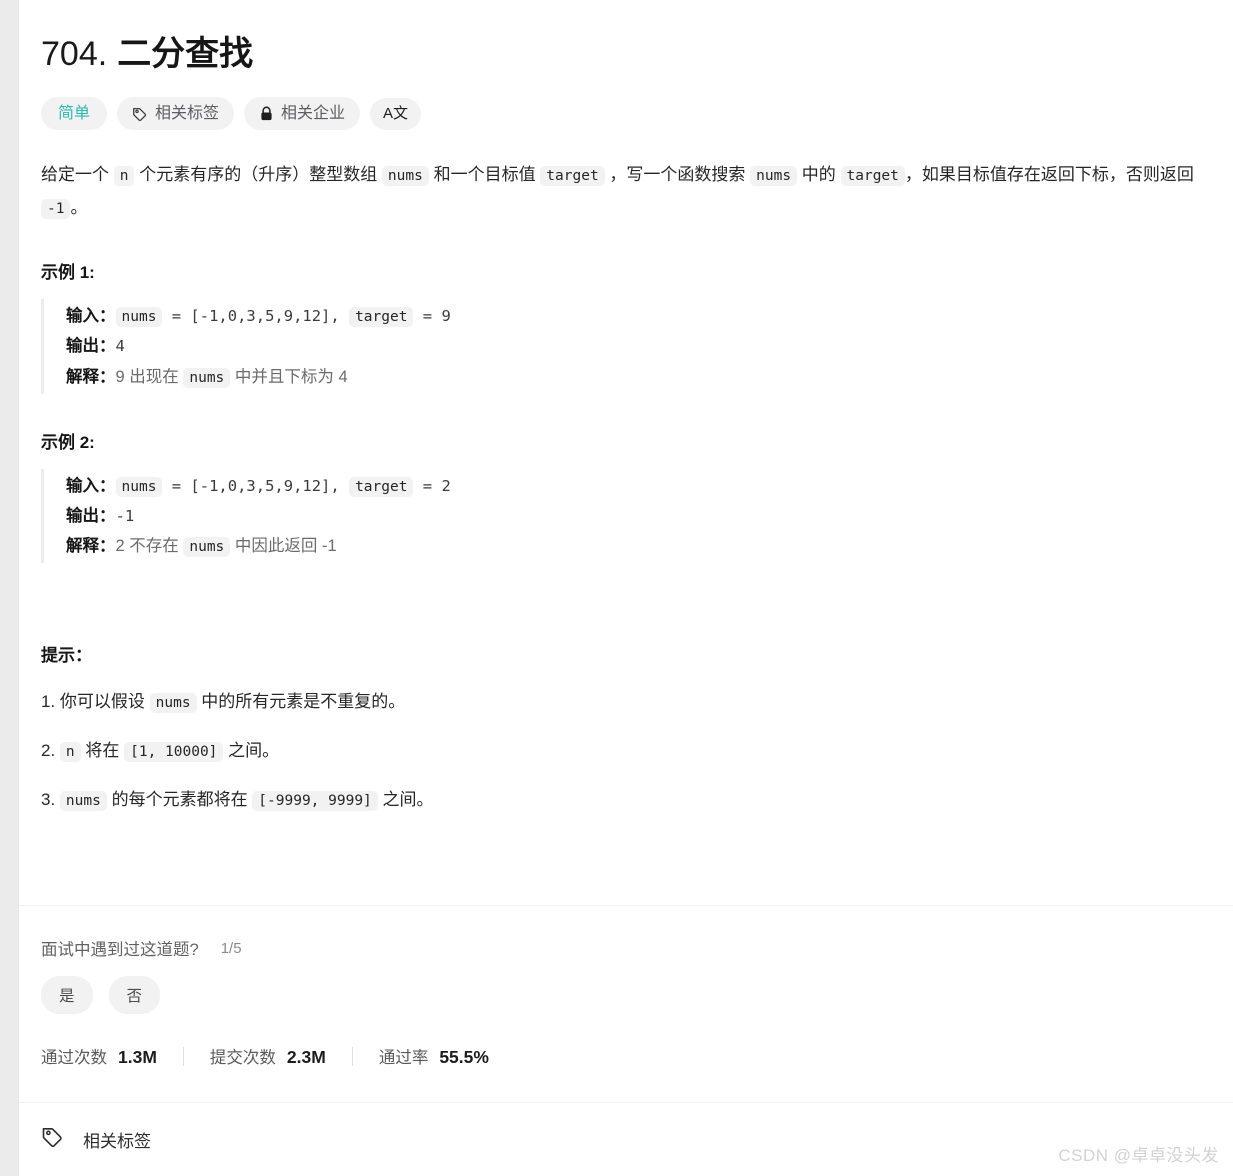 This screenshot has width=1233, height=1176. Describe the element at coordinates (174, 751) in the screenshot. I see `code-chip-range: [1, 10000]` at that location.